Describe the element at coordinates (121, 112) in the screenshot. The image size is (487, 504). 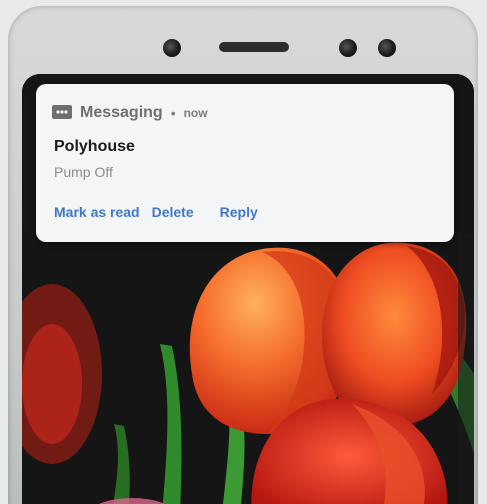
I see `app-name: Messaging` at that location.